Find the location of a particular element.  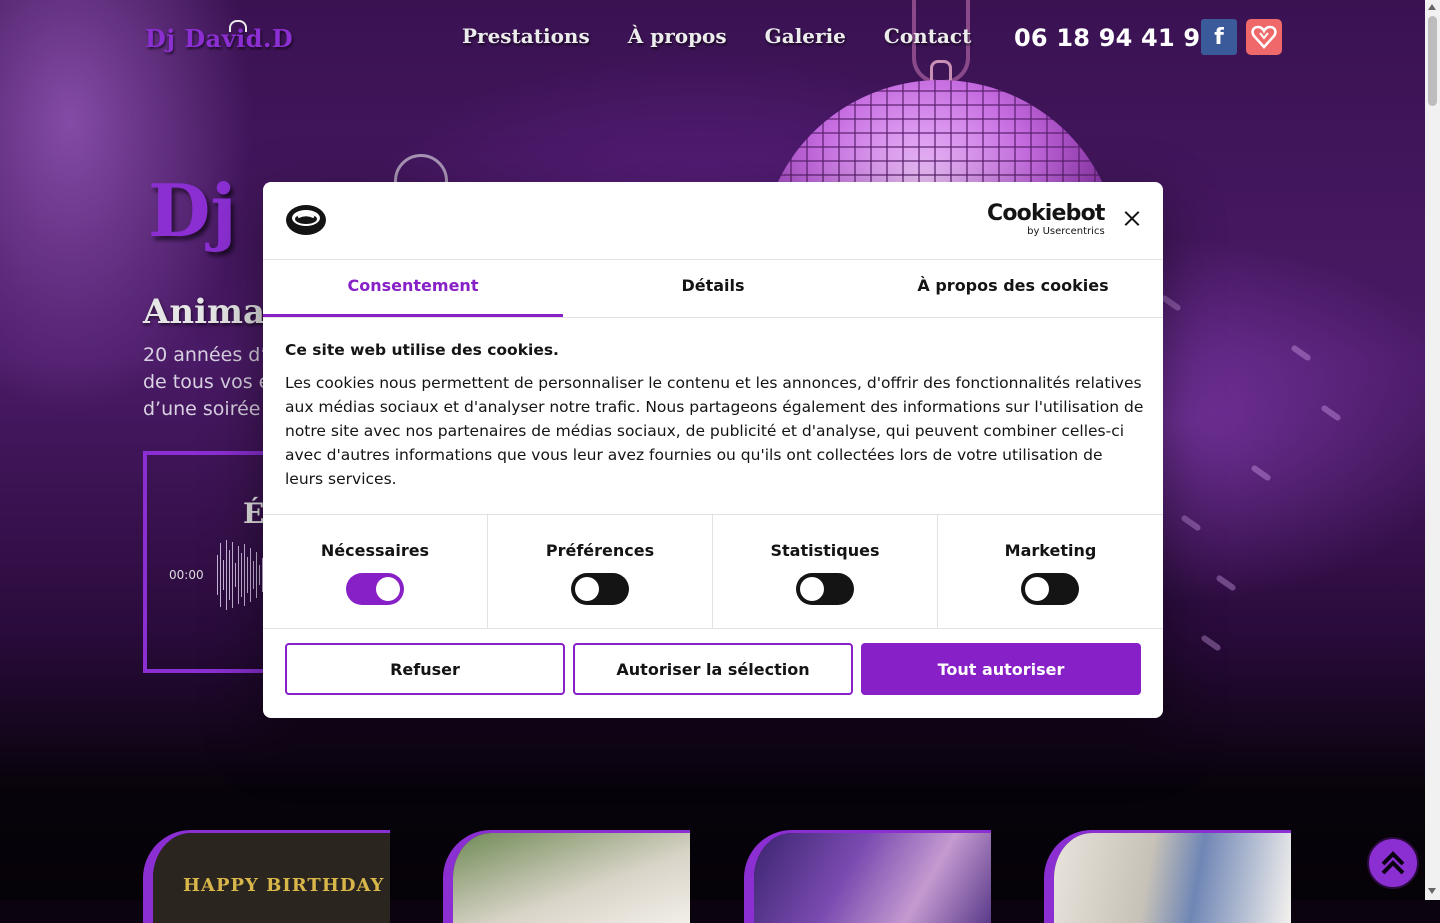

scroll-to-top-button is located at coordinates (1393, 863).